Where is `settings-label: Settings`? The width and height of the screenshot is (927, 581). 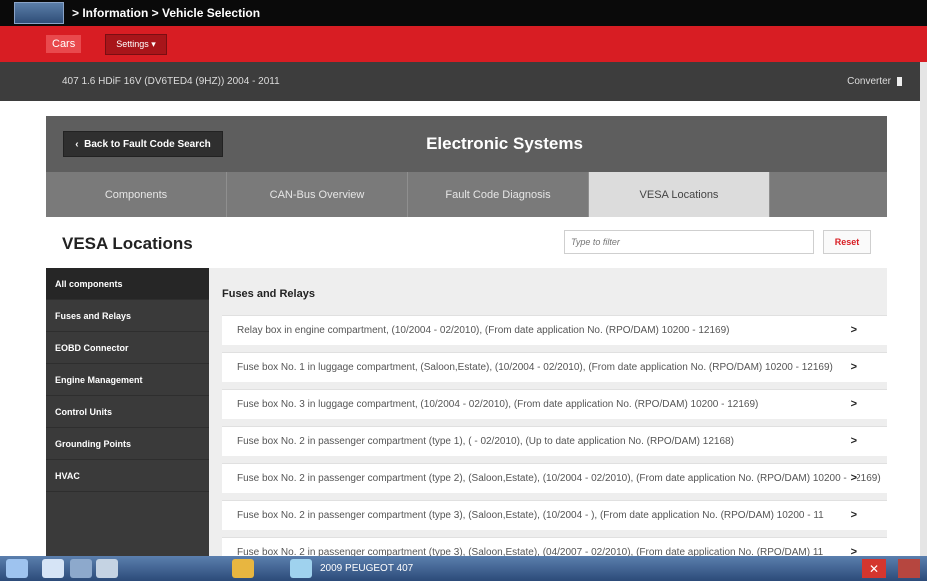
settings-label: Settings is located at coordinates (132, 43).